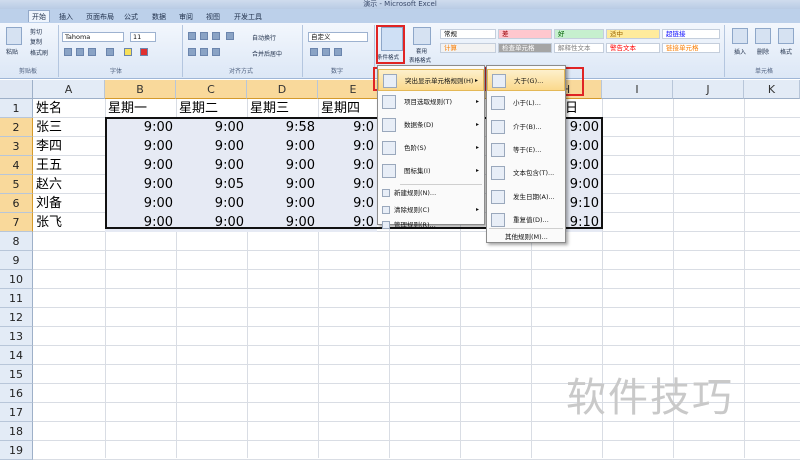 The height and width of the screenshot is (460, 800). I want to click on percent-icon, so click(326, 52).